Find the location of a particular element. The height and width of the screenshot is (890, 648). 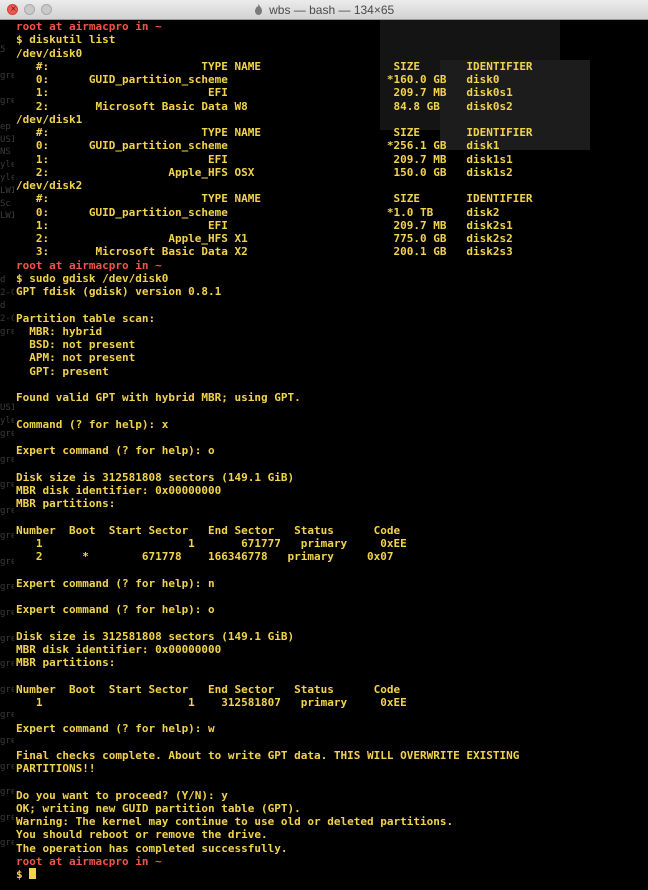

line-text: $ diskutil list is located at coordinates (66, 40).